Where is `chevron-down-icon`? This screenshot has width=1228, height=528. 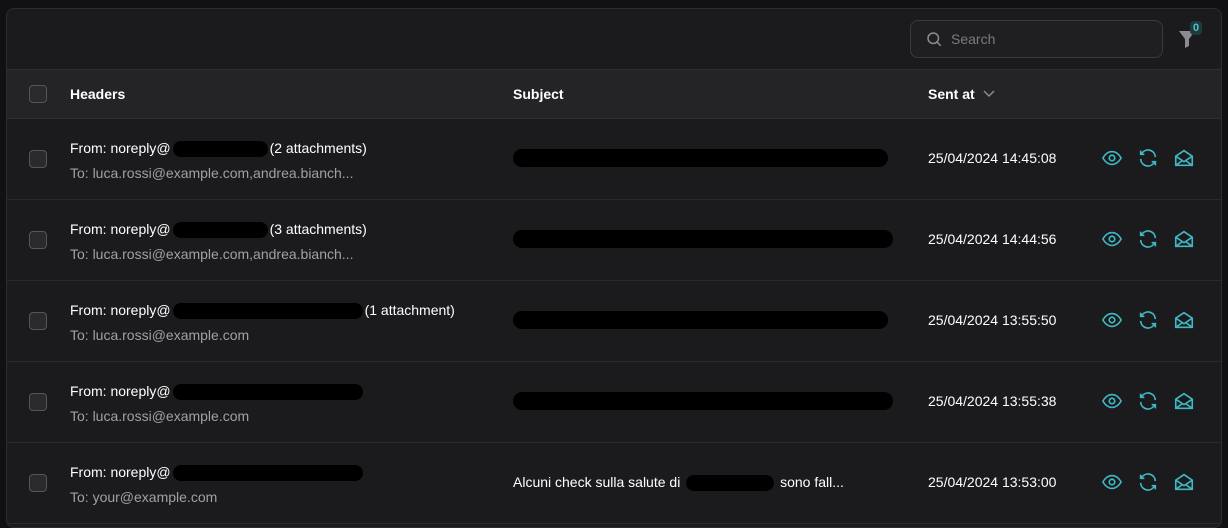
chevron-down-icon is located at coordinates (989, 94).